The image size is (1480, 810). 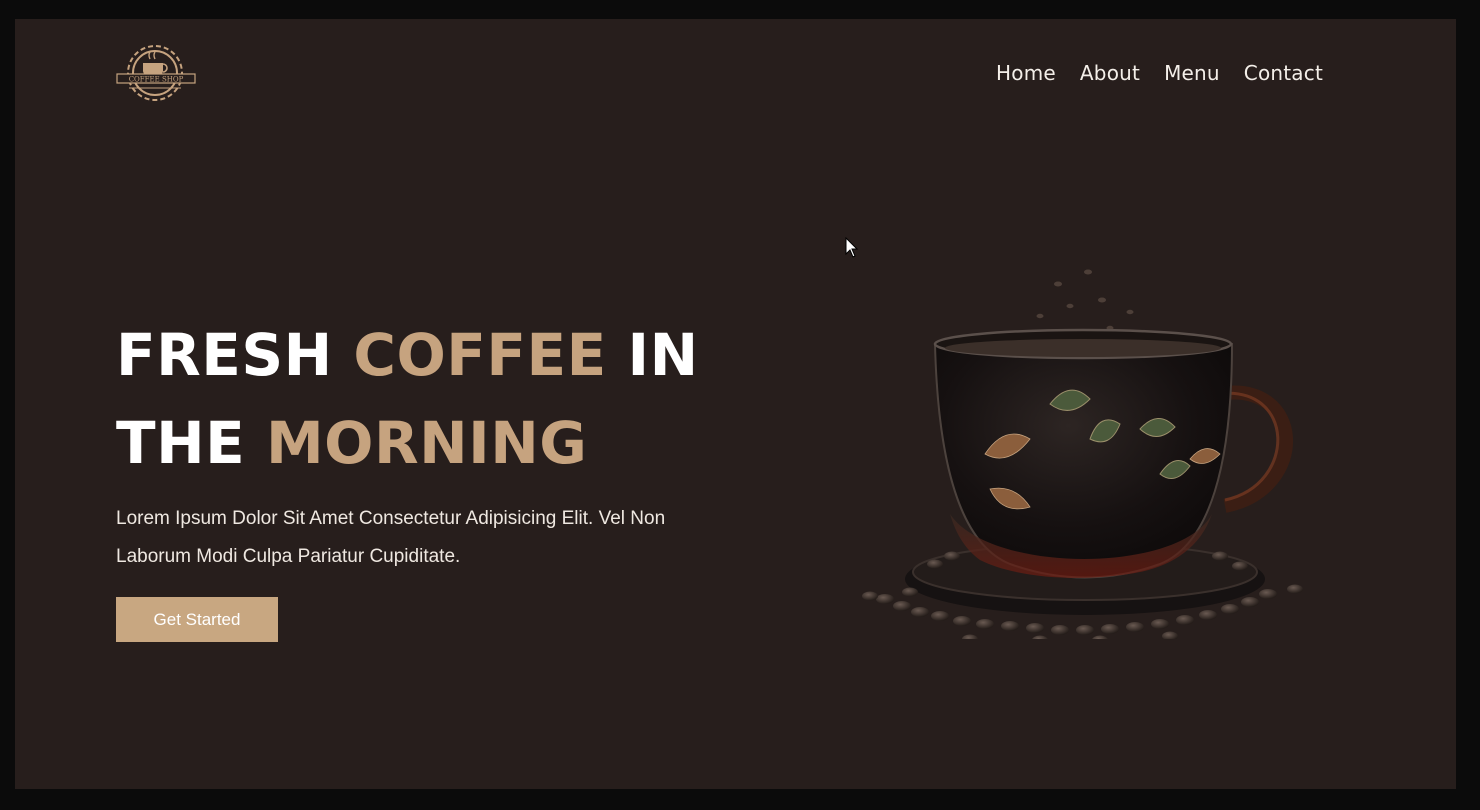 What do you see at coordinates (480, 355) in the screenshot?
I see `hero-title-accent-word: COFFEE` at bounding box center [480, 355].